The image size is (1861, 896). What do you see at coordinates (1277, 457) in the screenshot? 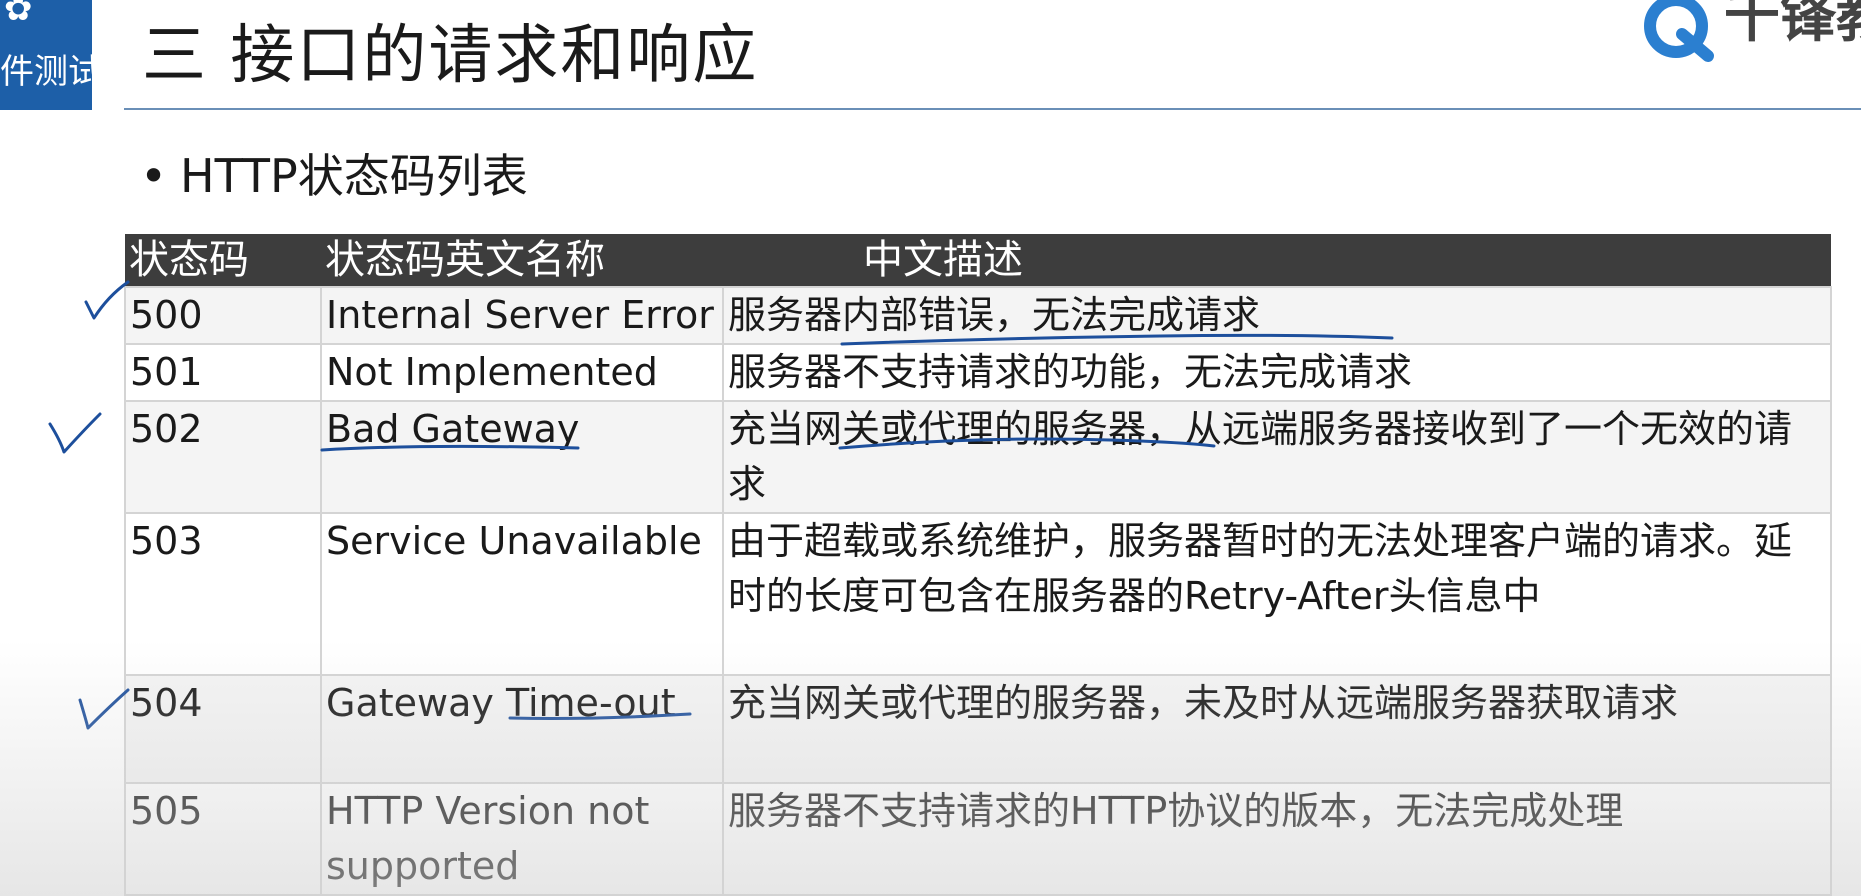
I see `cell-desc: 充当网关或代理的服务器，从远端服务器接收到了一个无效的请求` at bounding box center [1277, 457].